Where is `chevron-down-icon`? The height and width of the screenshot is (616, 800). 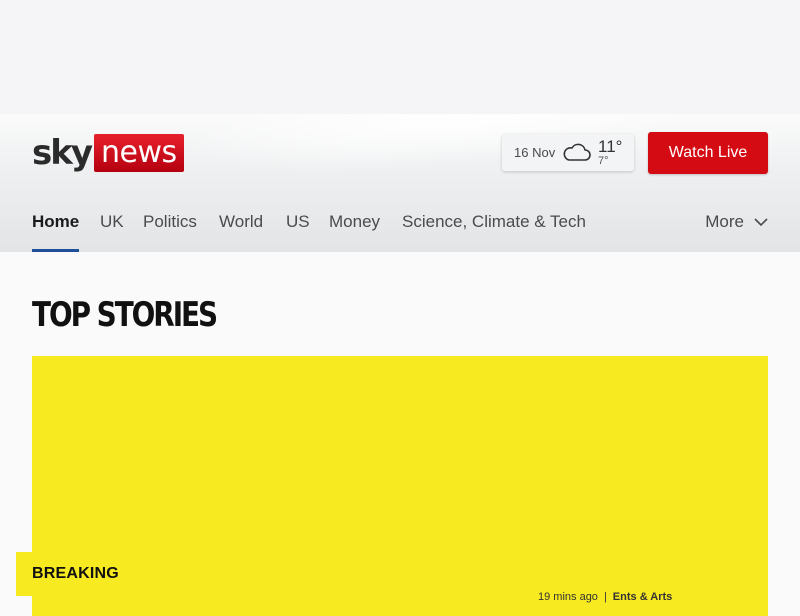
chevron-down-icon is located at coordinates (761, 222).